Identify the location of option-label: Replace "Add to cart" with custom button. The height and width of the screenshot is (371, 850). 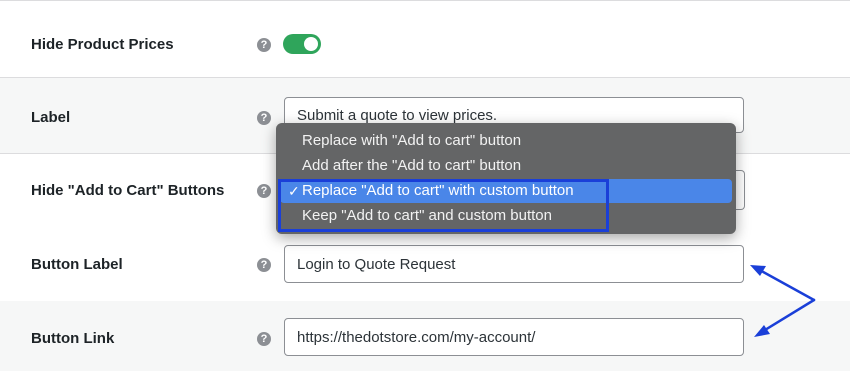
(438, 190).